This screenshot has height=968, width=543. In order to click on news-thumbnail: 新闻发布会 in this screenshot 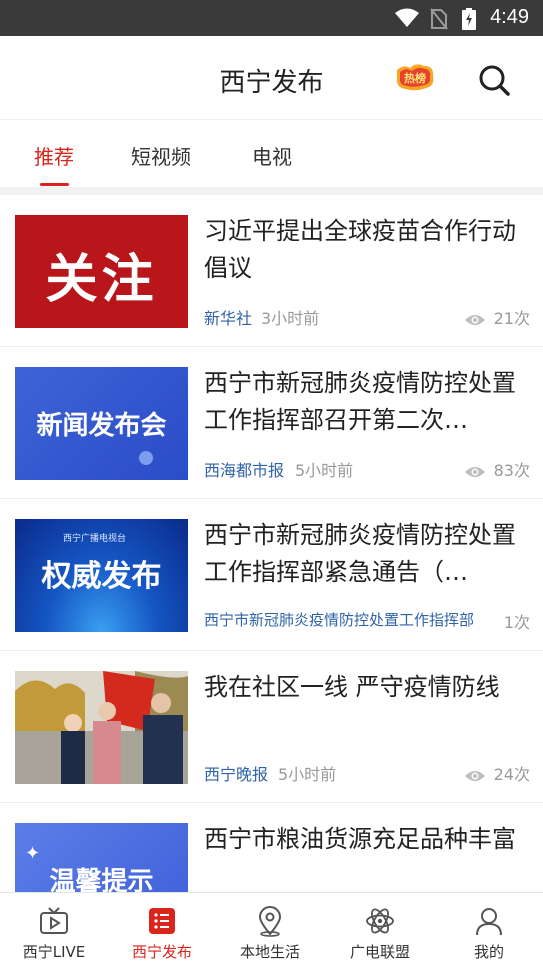, I will do `click(101, 423)`.